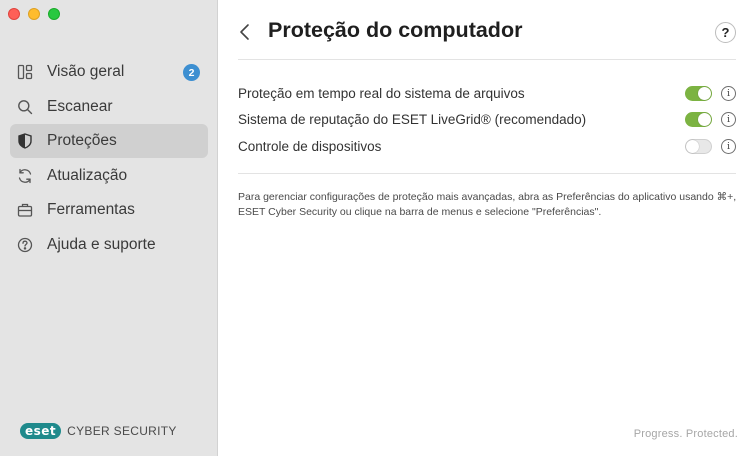 This screenshot has height=456, width=756. I want to click on search-icon, so click(25, 107).